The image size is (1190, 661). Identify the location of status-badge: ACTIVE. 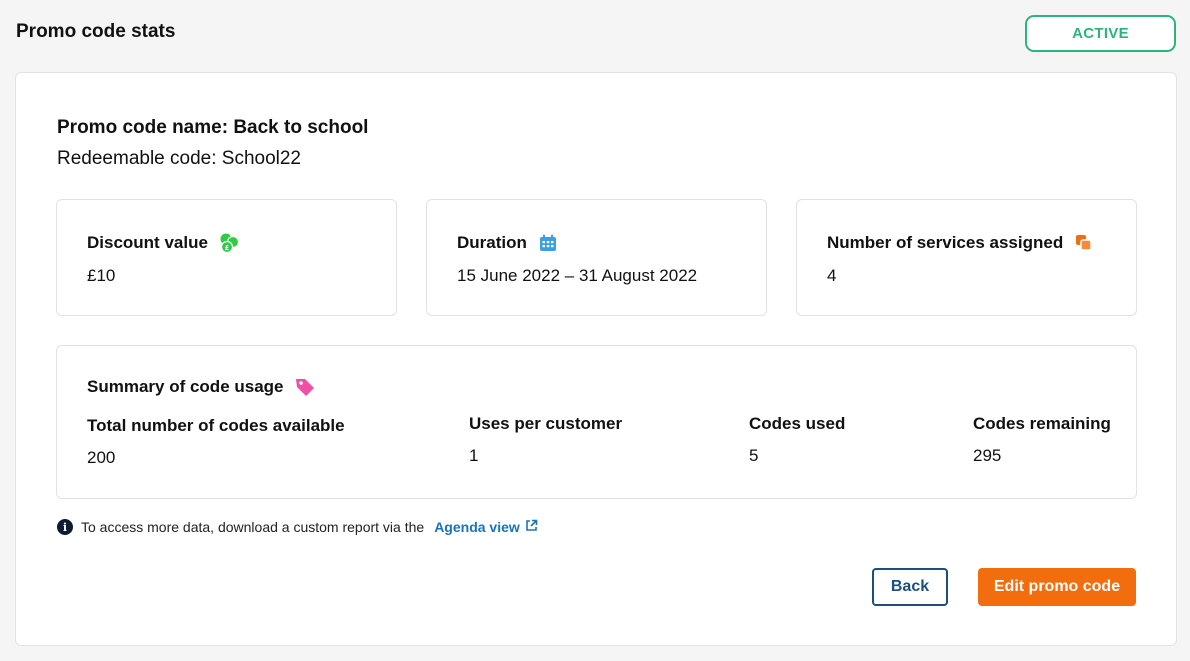
(1100, 33).